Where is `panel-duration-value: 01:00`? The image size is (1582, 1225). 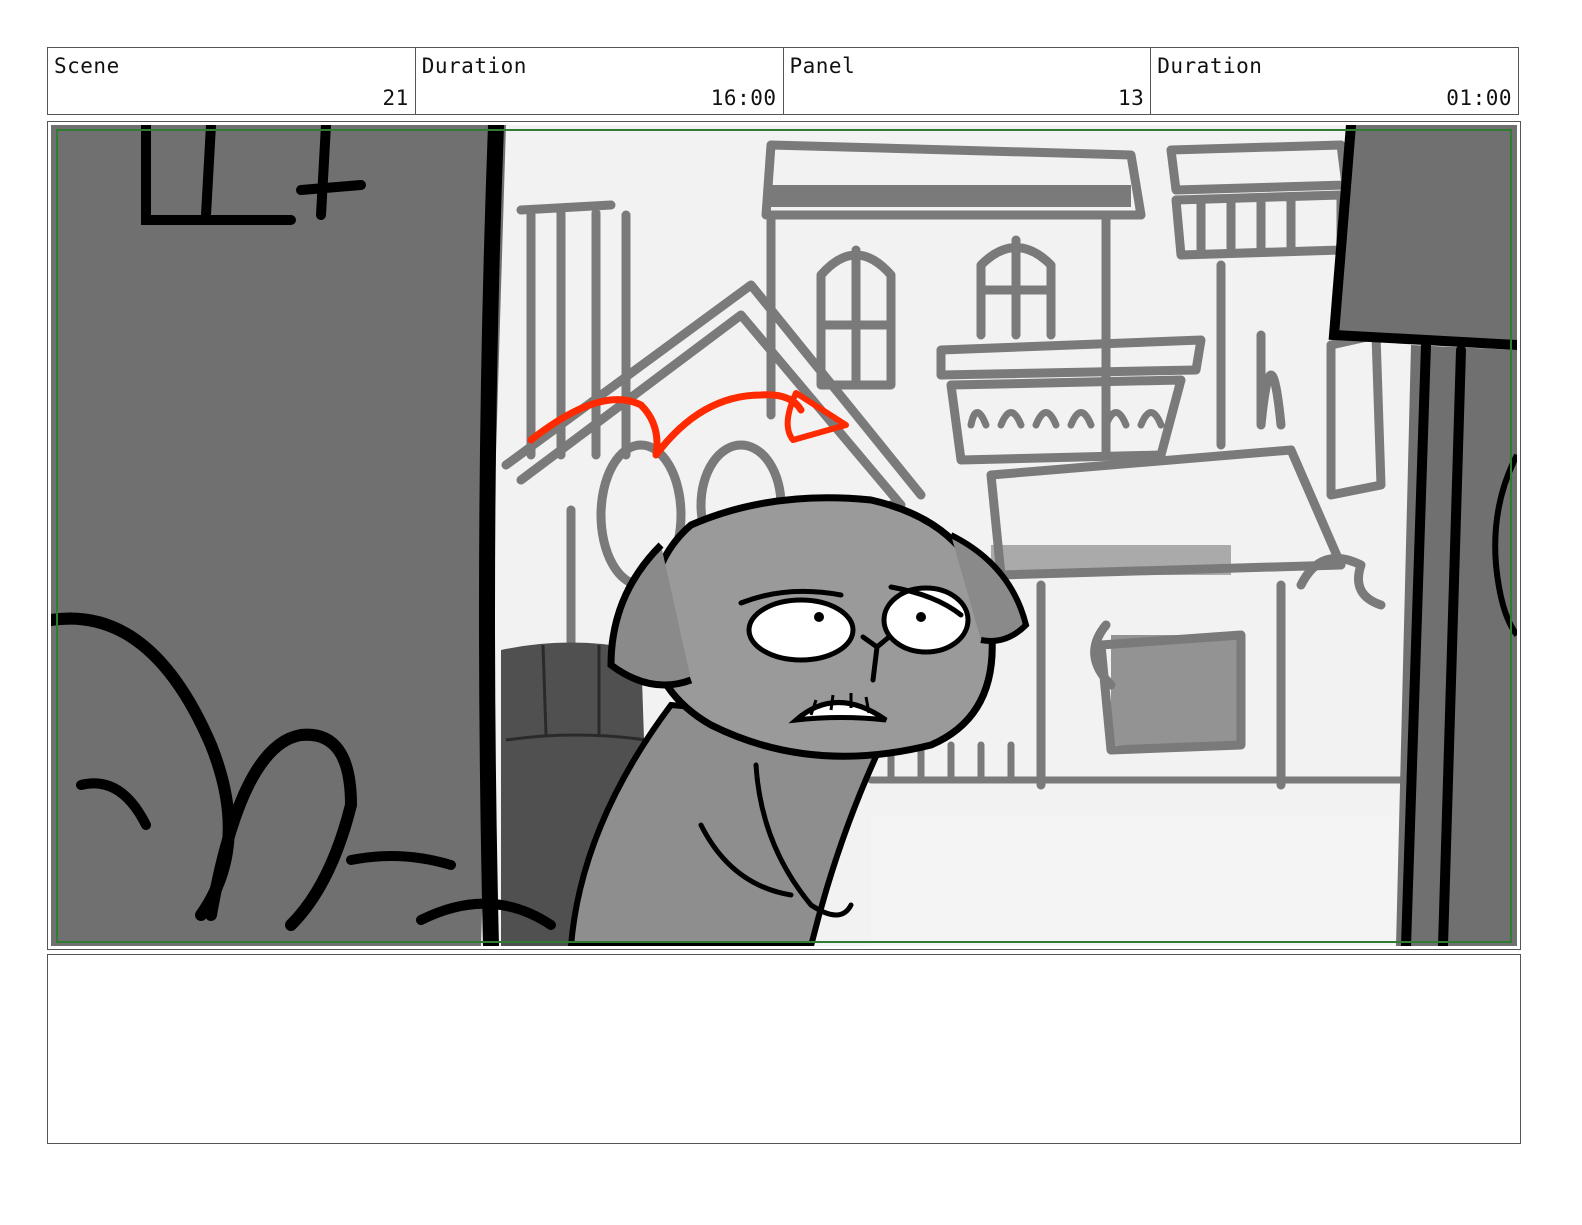 panel-duration-value: 01:00 is located at coordinates (1479, 98).